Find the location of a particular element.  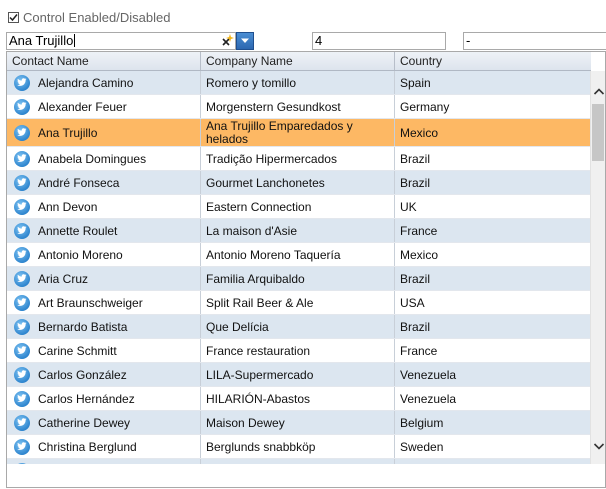

cell-company-name: Split Rail Beer & Ale is located at coordinates (298, 302).